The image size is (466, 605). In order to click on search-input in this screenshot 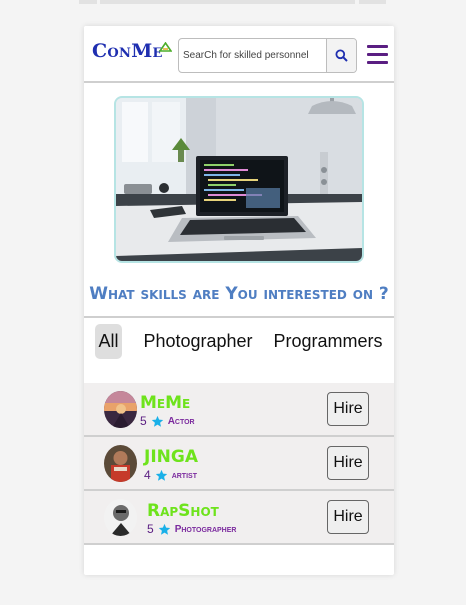, I will do `click(253, 55)`.